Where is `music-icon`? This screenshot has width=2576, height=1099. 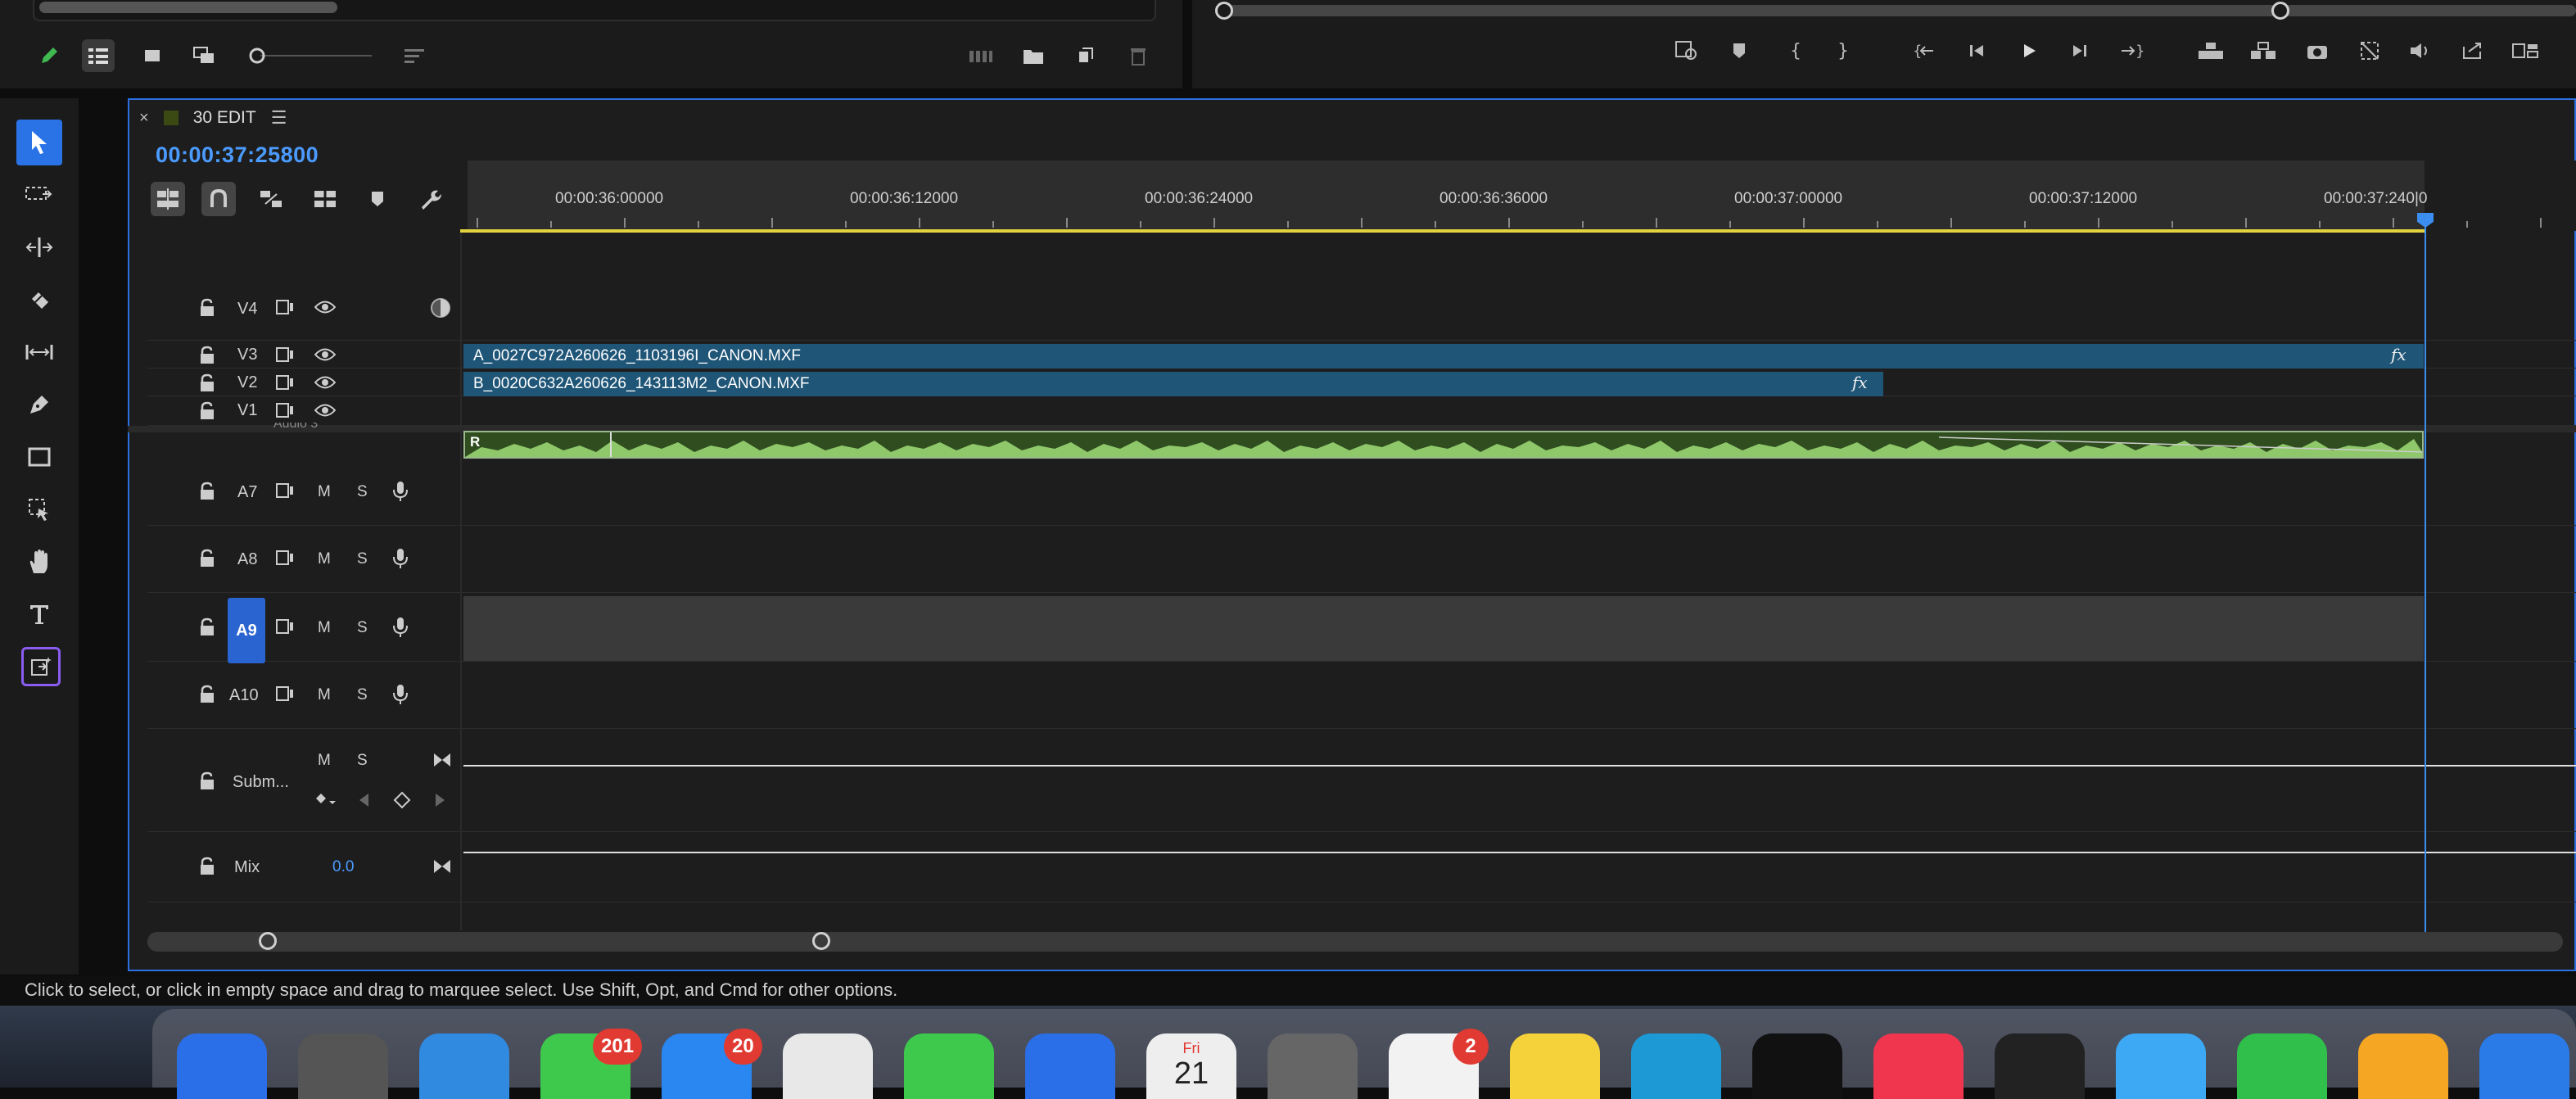
music-icon is located at coordinates (1918, 1066).